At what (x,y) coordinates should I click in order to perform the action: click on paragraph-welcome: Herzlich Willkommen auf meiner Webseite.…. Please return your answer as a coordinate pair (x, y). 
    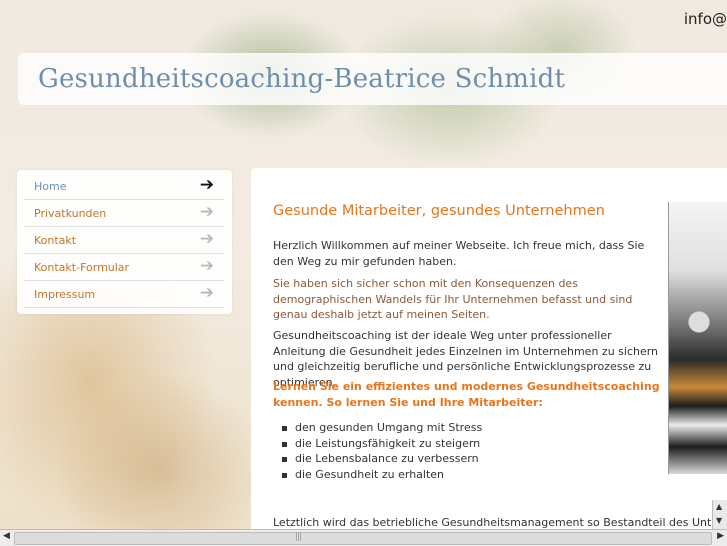
    Looking at the image, I should click on (459, 253).